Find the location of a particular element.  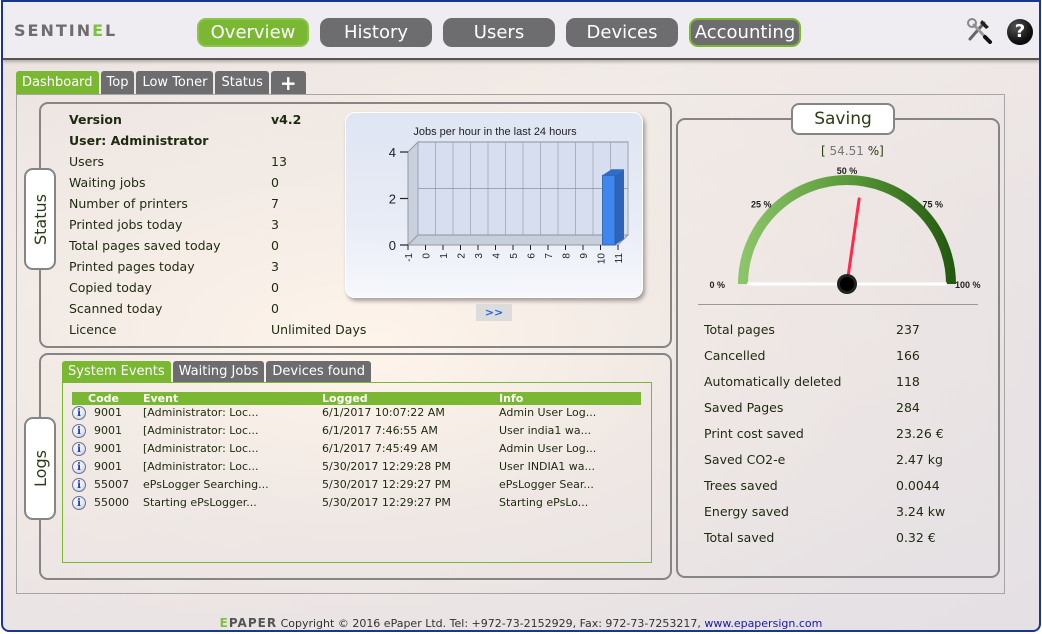

status-value: 13 is located at coordinates (279, 161).